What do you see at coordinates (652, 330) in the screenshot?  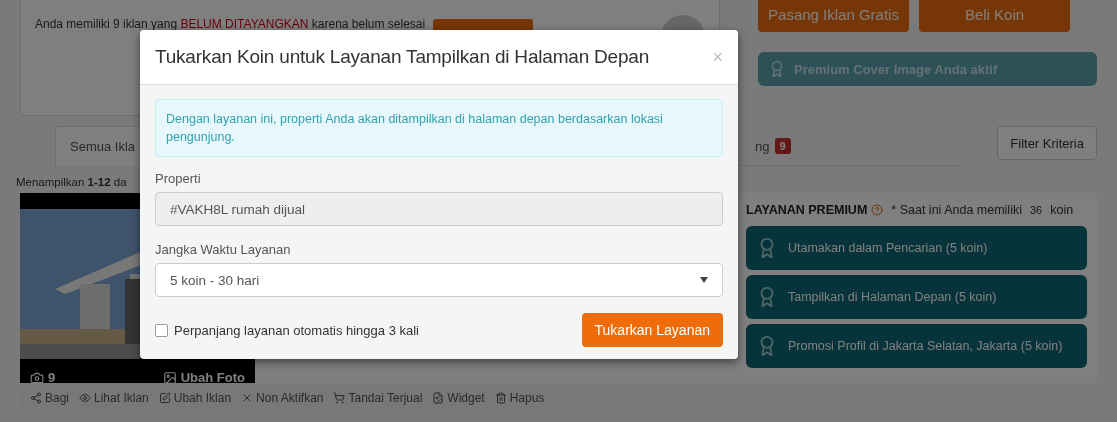 I see `submit-button: Tukarkan Layanan` at bounding box center [652, 330].